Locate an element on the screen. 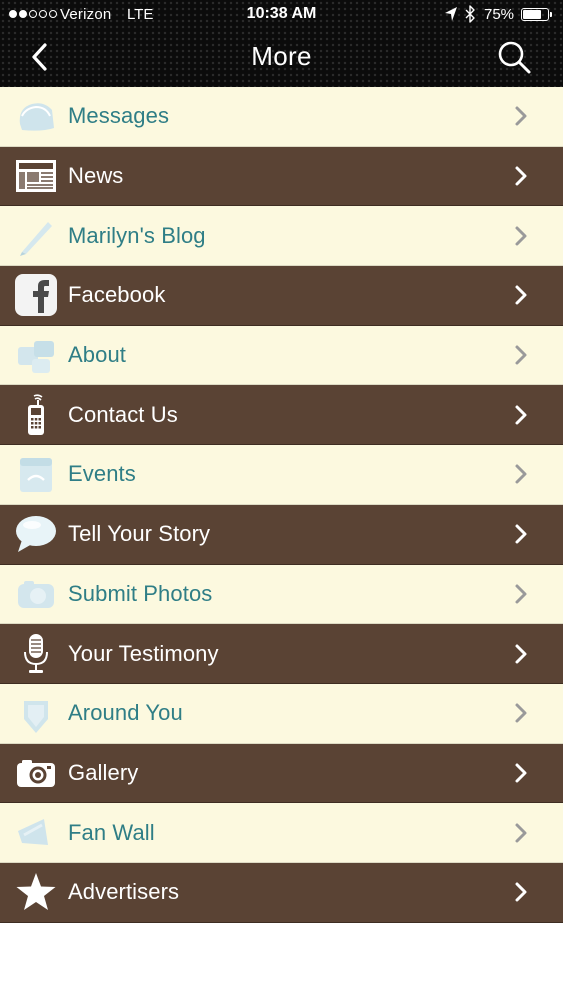 This screenshot has width=563, height=1000. menu-item-label: Tell Your Story is located at coordinates (139, 534).